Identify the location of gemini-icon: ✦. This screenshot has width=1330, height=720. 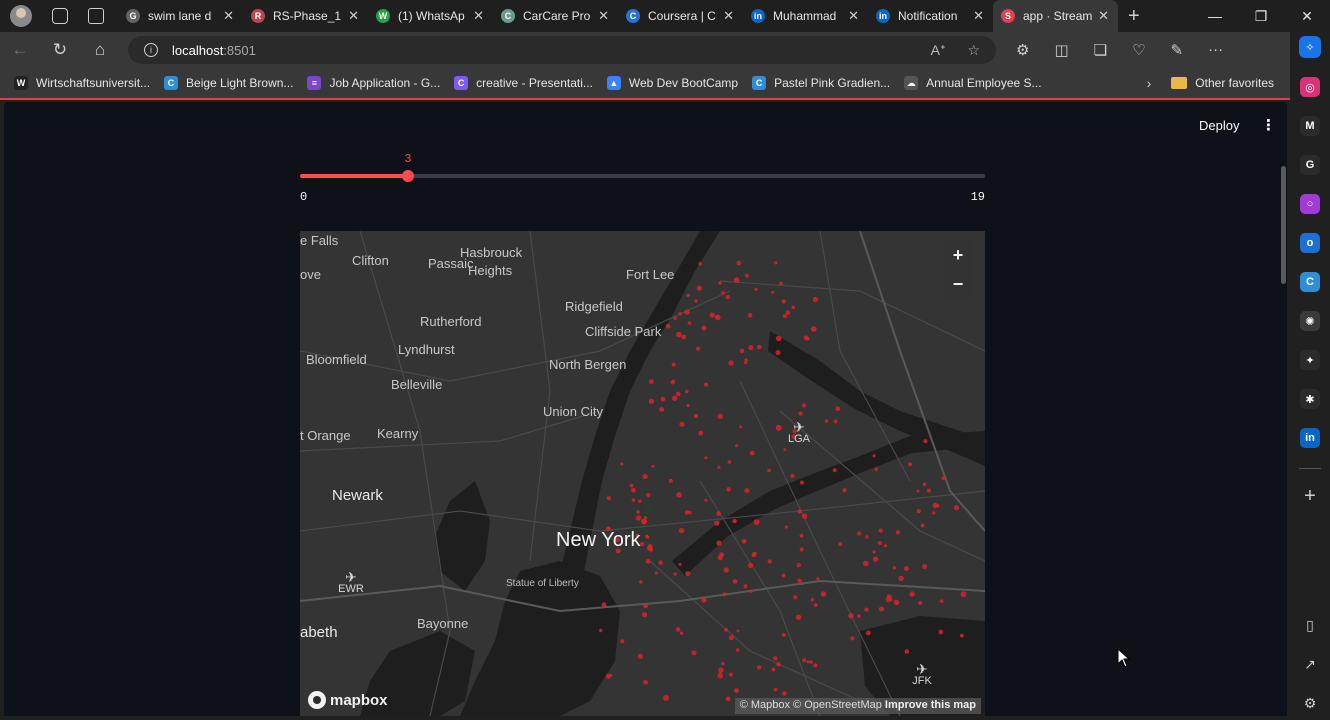
(1310, 360).